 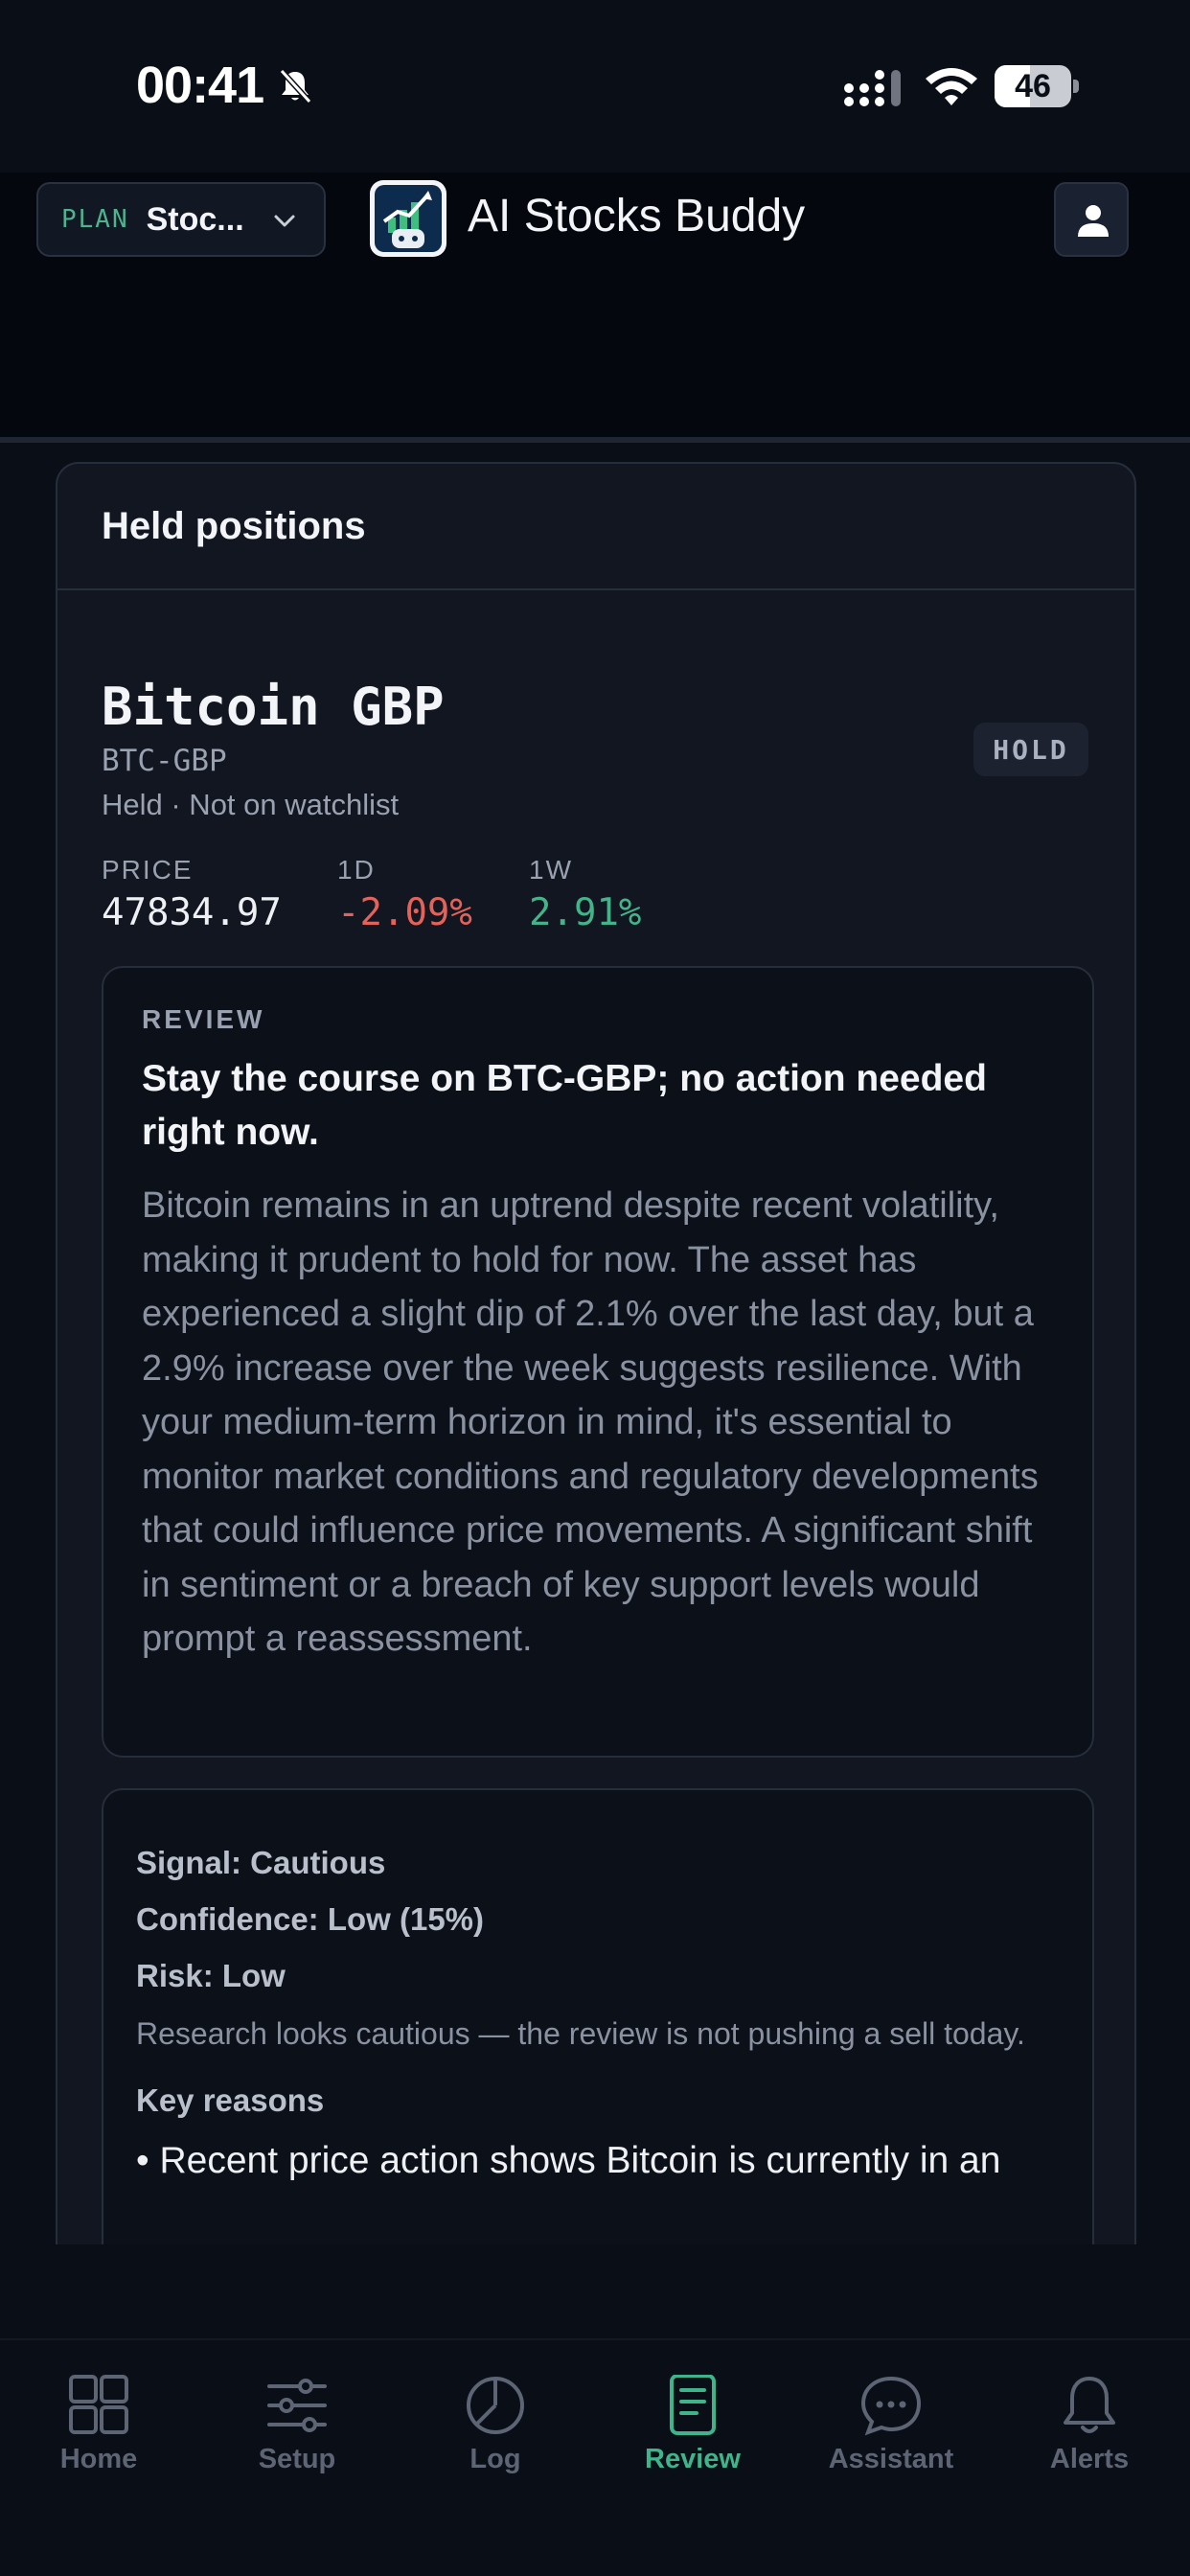 I want to click on robot-chart-icon, so click(x=407, y=219).